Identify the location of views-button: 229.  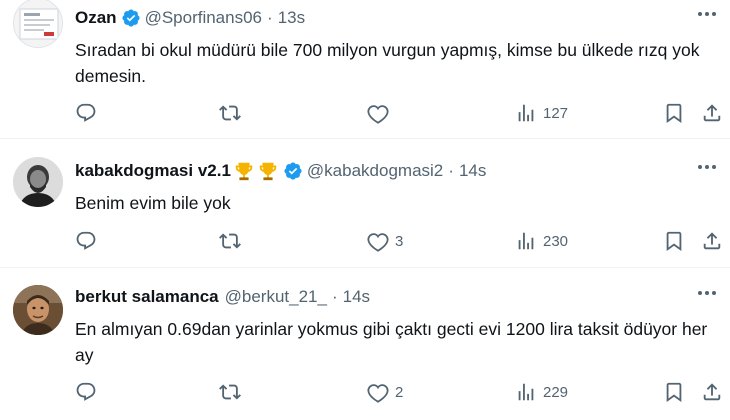
(541, 392).